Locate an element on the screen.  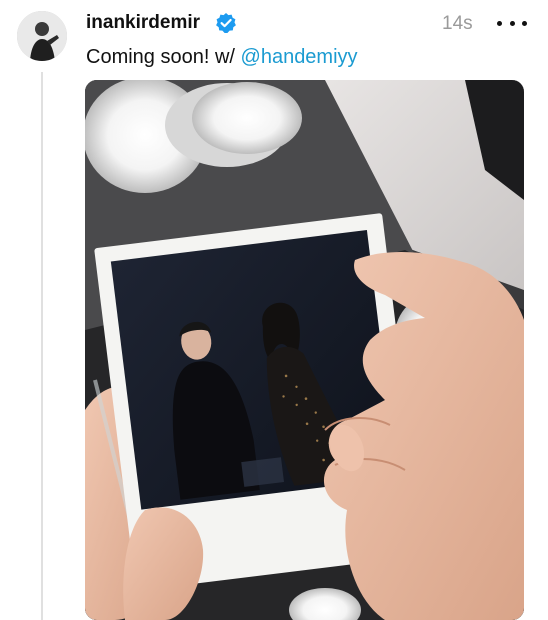
post-caption: Coming soon! w/ @handemiyy is located at coordinates (222, 57).